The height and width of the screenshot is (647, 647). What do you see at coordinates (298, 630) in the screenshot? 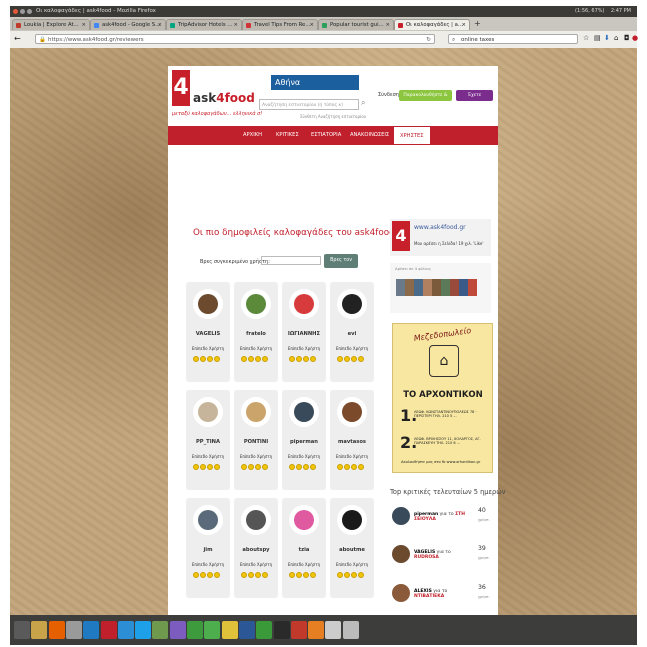
I see `docs-icon` at bounding box center [298, 630].